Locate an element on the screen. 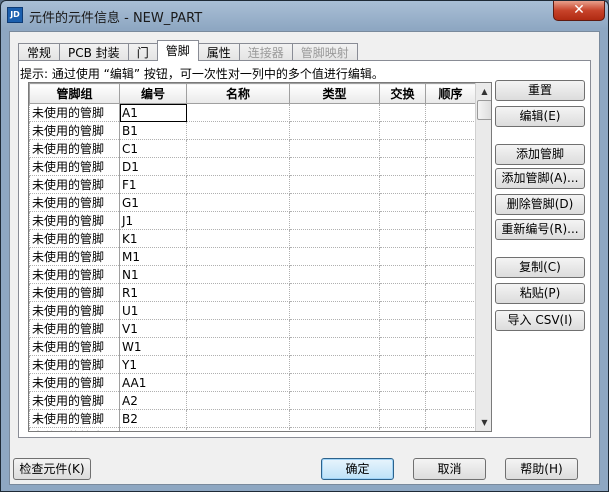 The image size is (609, 492). table-row: 未使用的管脚 AA1 is located at coordinates (252, 382).